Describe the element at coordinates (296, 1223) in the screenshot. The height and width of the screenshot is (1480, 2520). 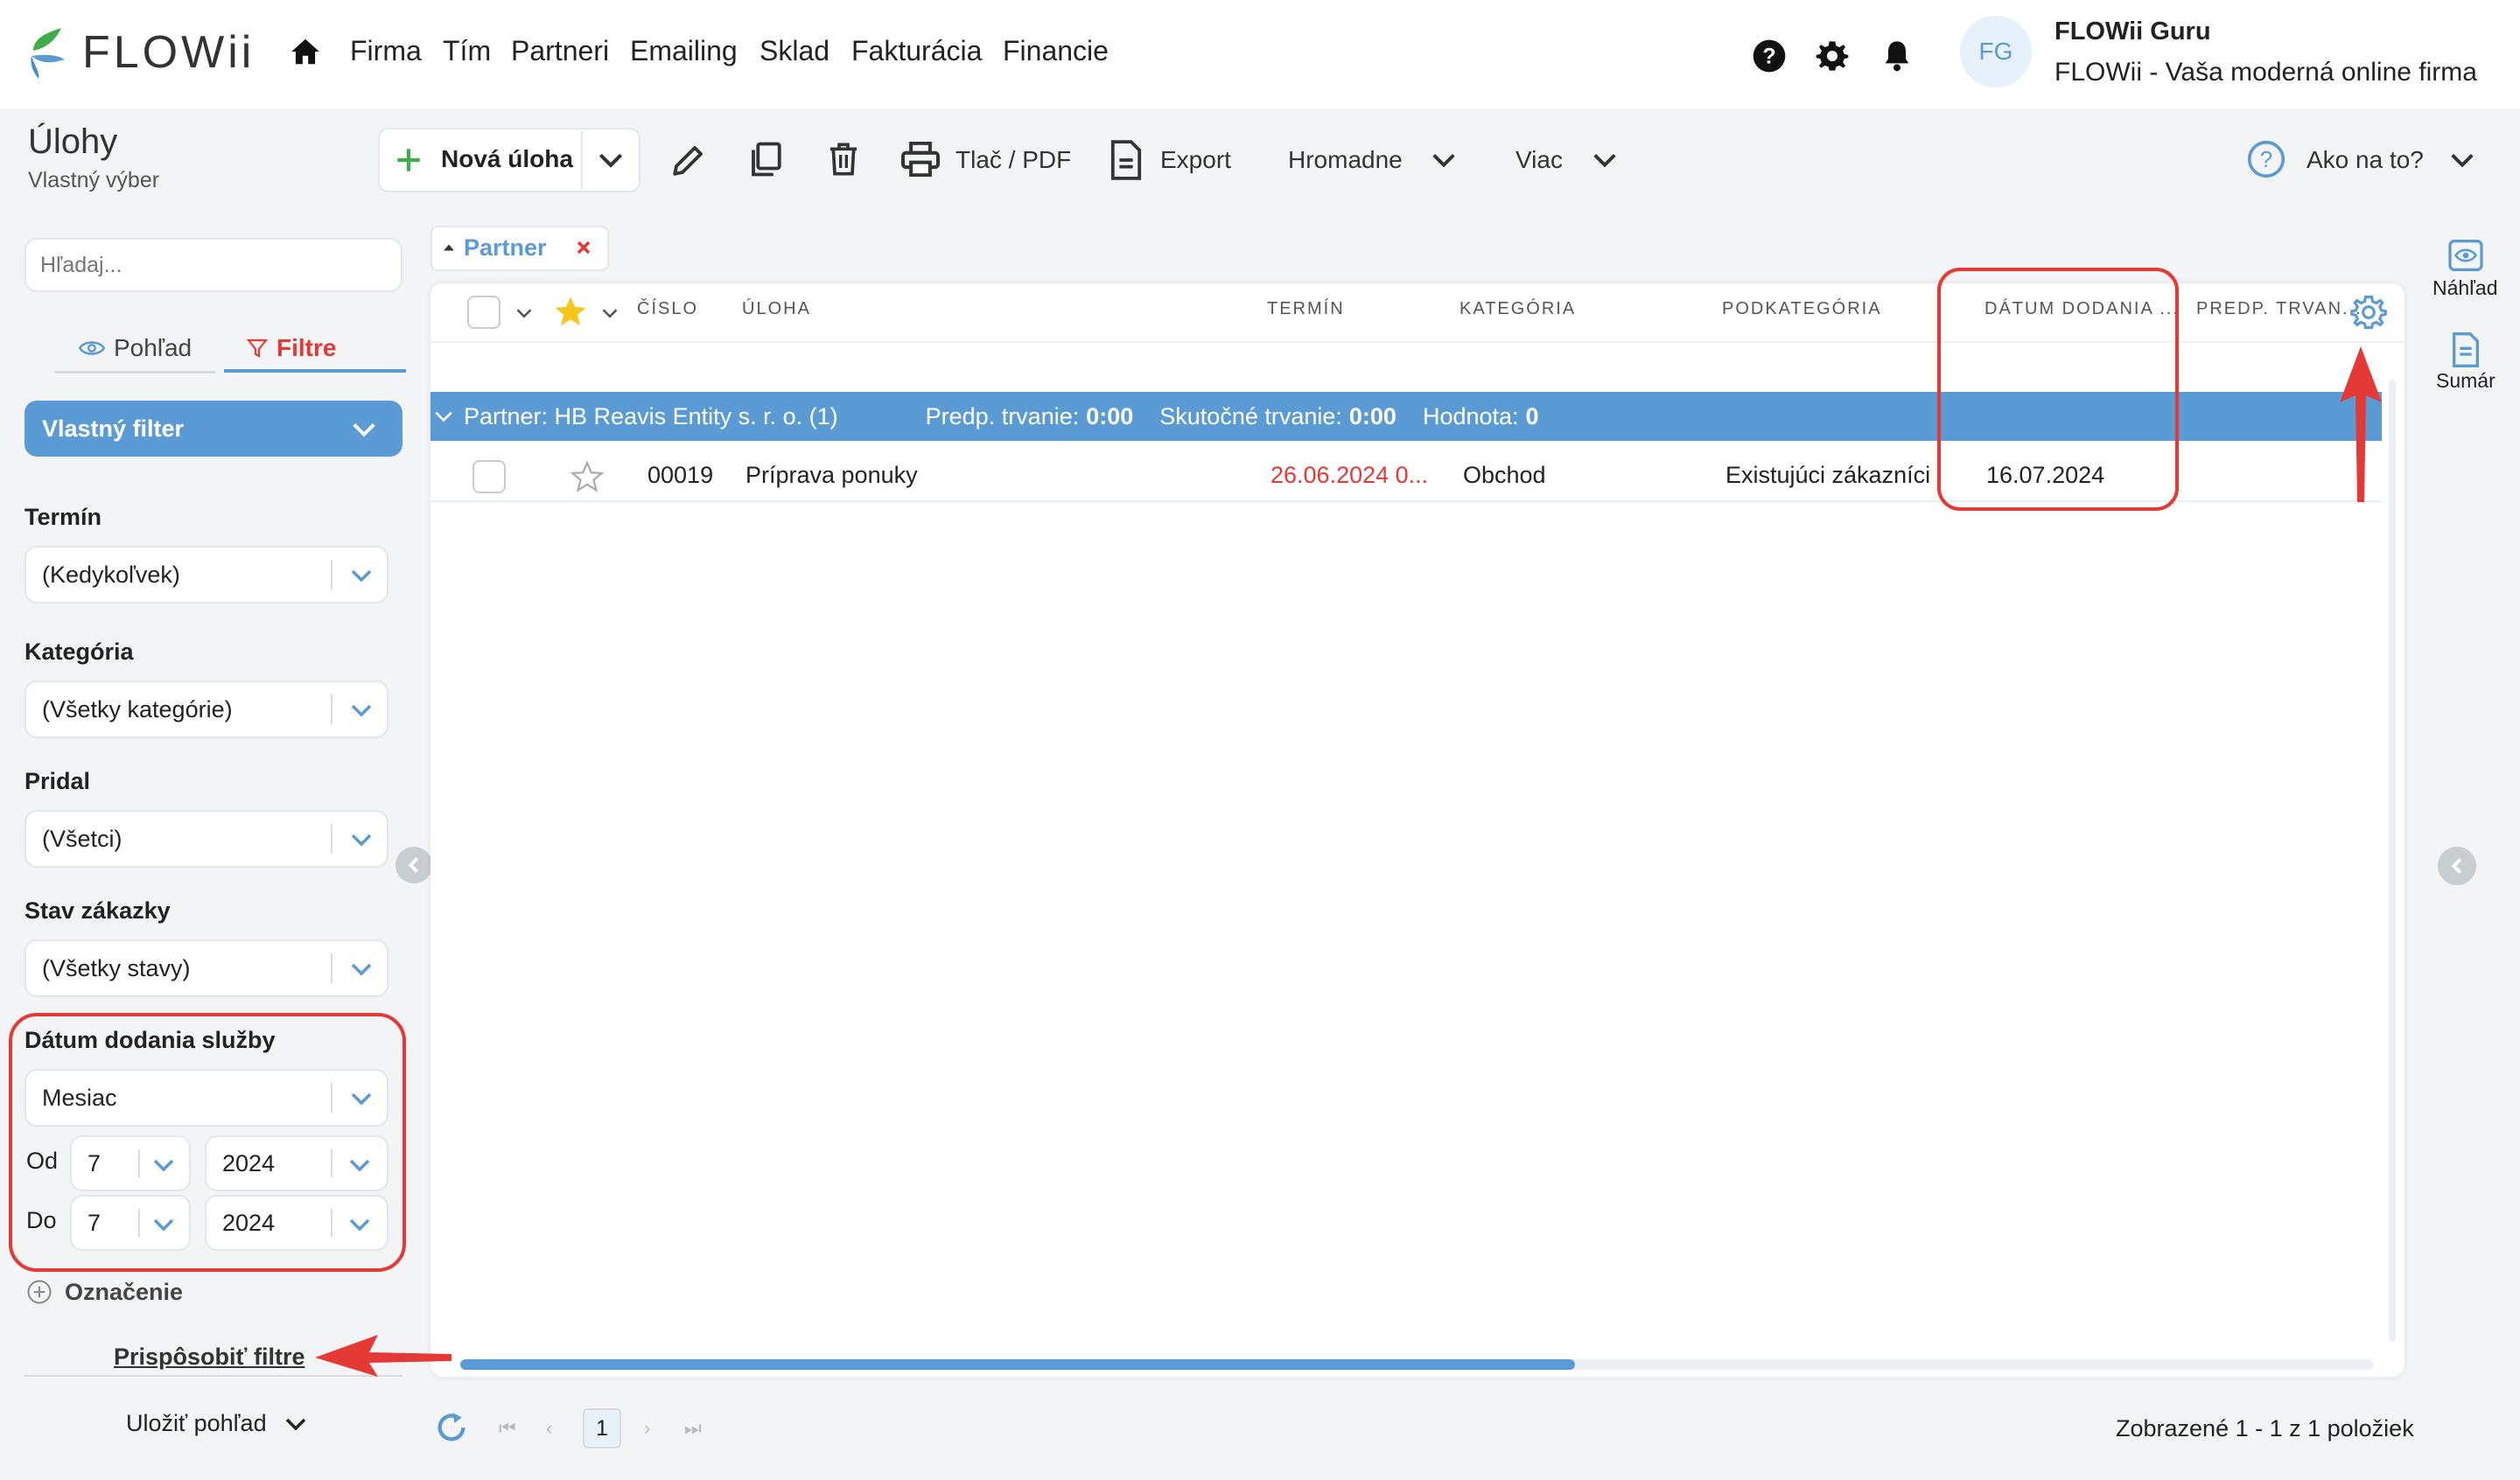
I see `to-year-select: 2024` at that location.